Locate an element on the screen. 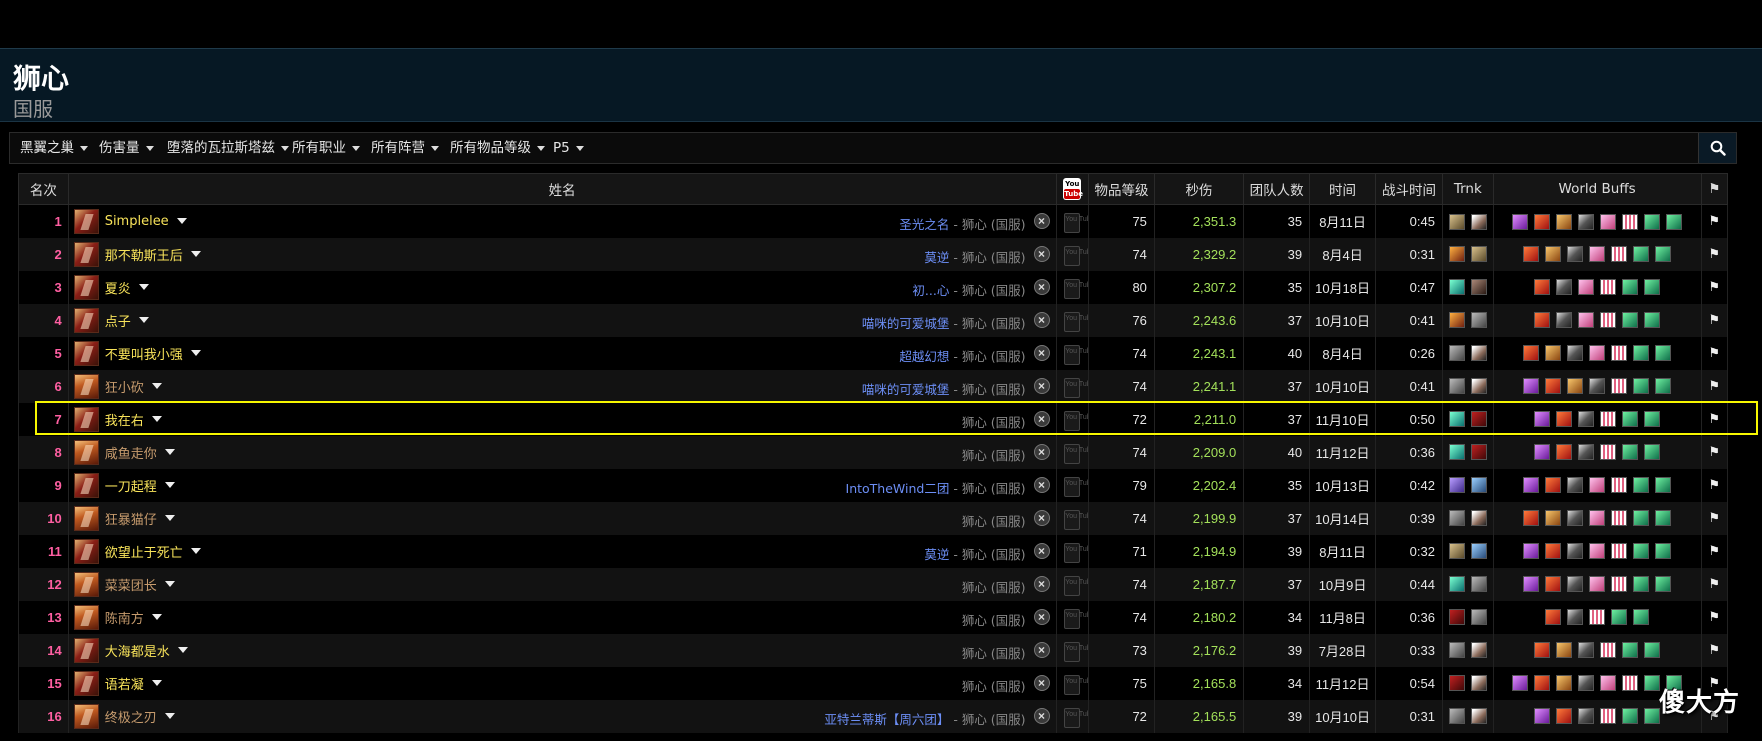 This screenshot has height=741, width=1762. dps-cell: 2,351.3 is located at coordinates (1199, 221).